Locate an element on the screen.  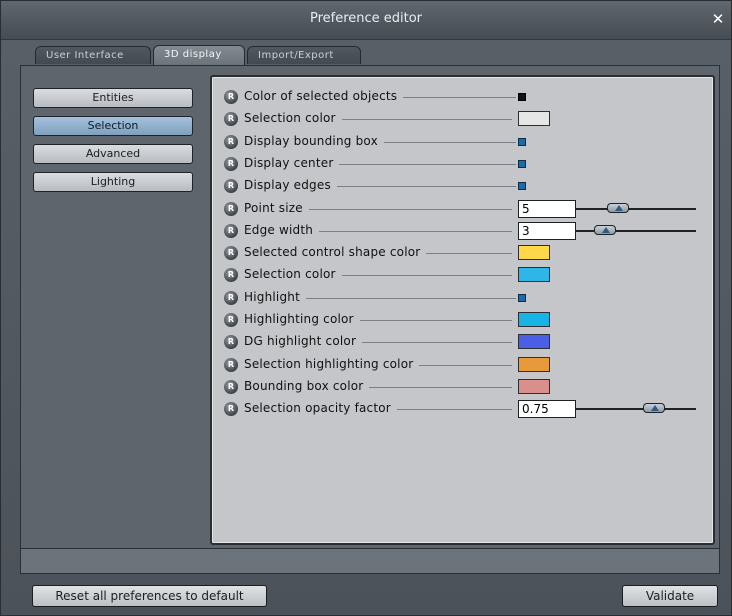
status-bar is located at coordinates (370, 560).